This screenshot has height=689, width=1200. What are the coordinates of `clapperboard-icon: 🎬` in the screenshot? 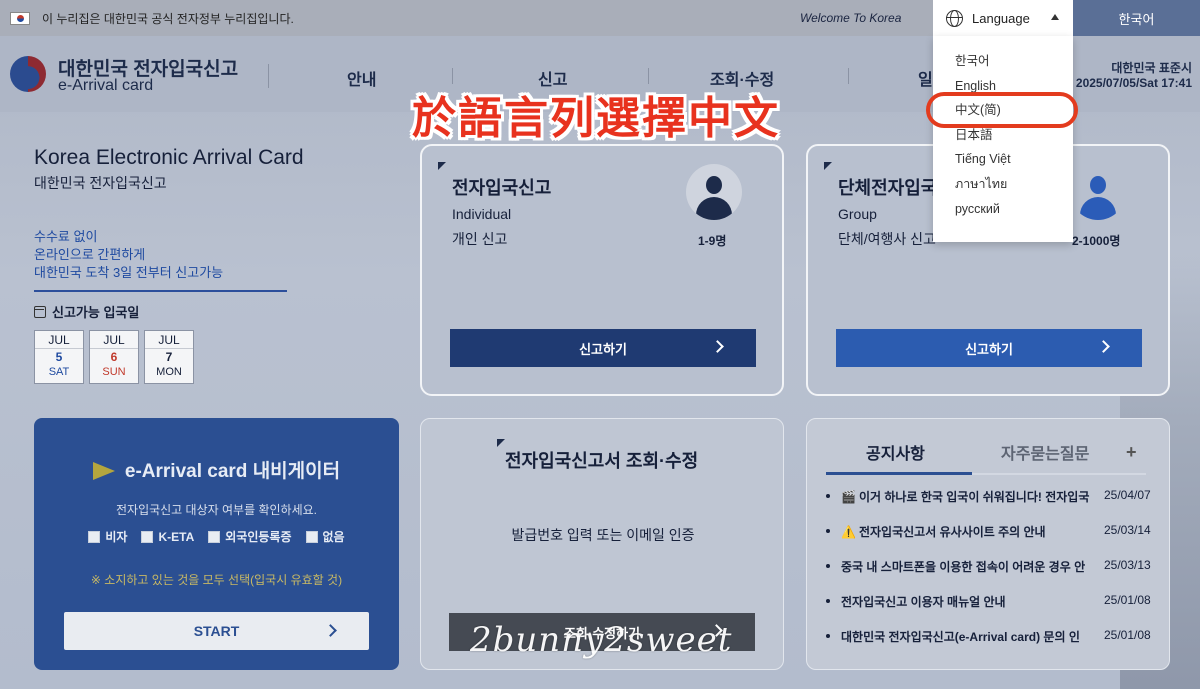 It's located at (848, 497).